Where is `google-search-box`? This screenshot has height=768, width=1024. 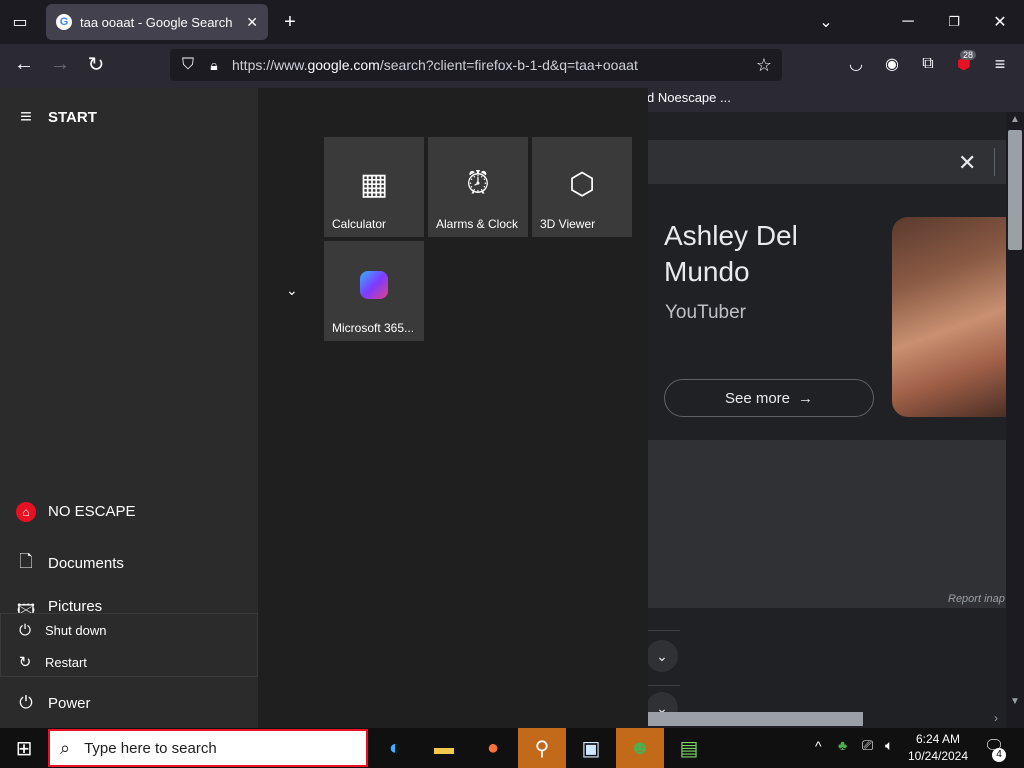 google-search-box is located at coordinates (827, 162).